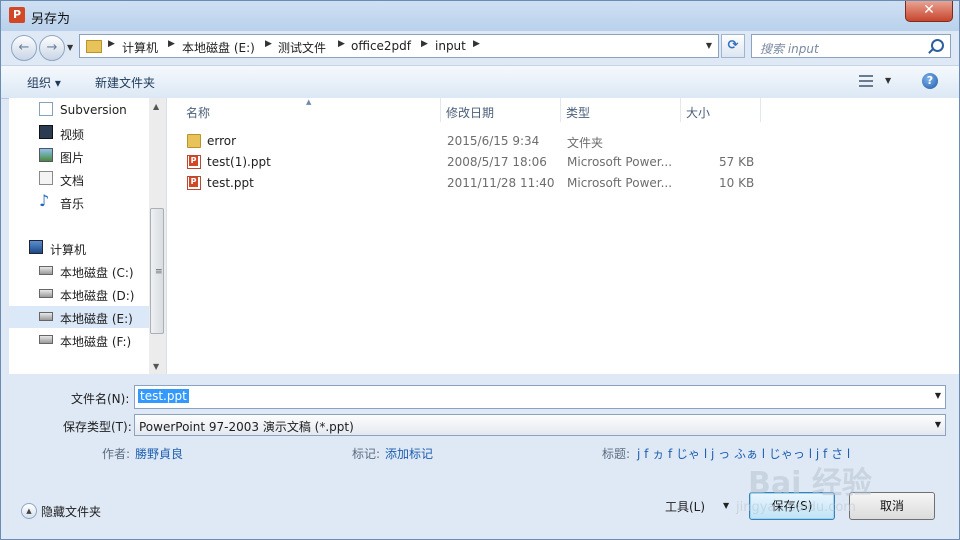 Image resolution: width=960 pixels, height=540 pixels. I want to click on hide-folders-label: 隐藏文件夹, so click(71, 511).